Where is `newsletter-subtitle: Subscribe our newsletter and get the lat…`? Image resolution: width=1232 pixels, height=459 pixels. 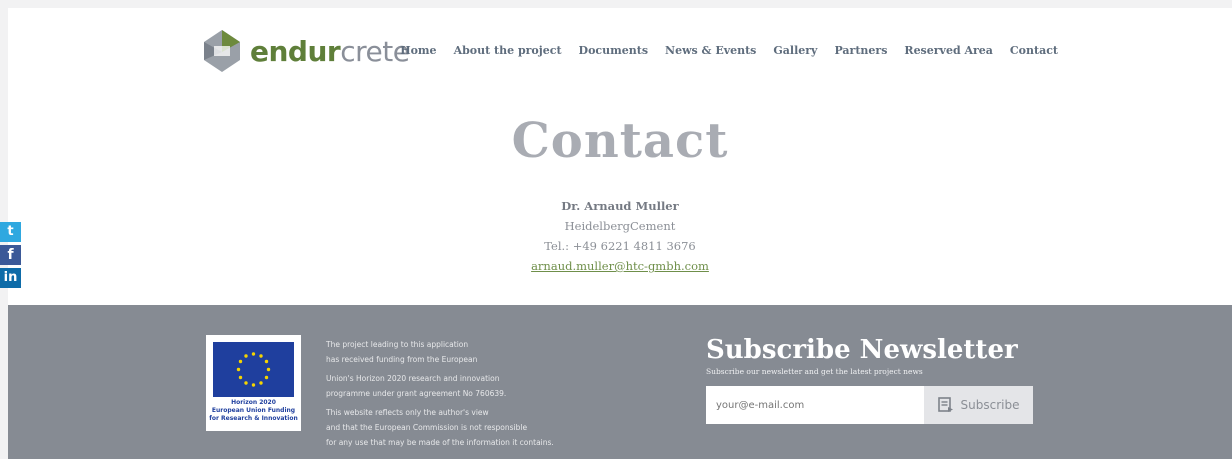
newsletter-subtitle: Subscribe our newsletter and get the lat… is located at coordinates (814, 371).